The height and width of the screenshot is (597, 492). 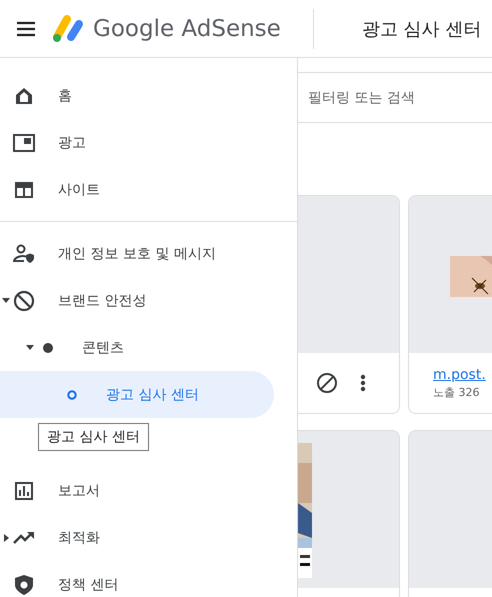 I want to click on ring-icon, so click(x=72, y=395).